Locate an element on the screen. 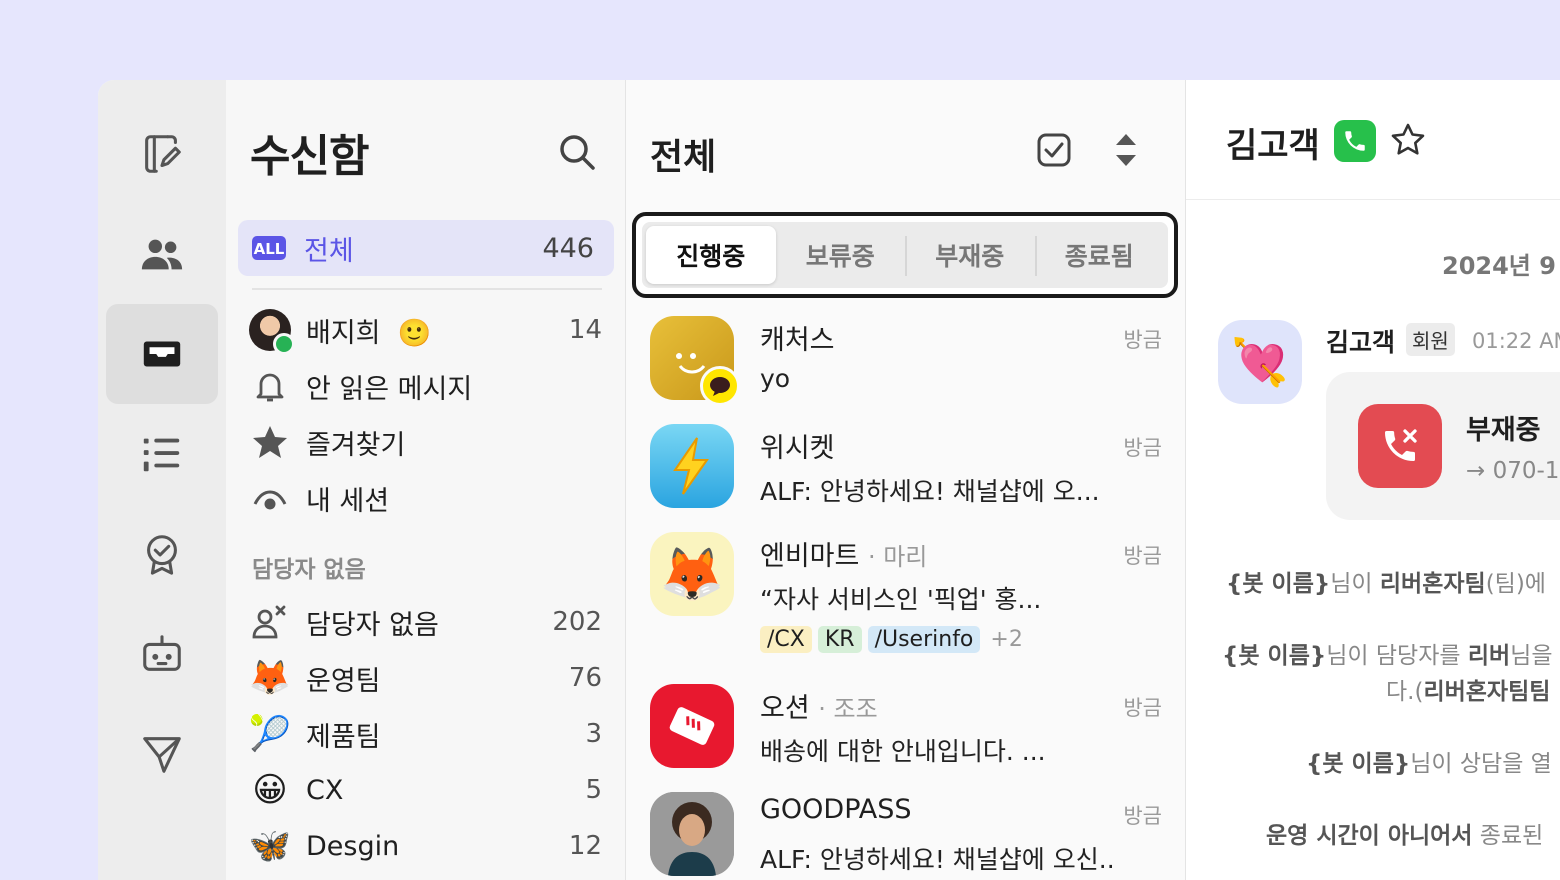 The image size is (1560, 880). sidebar-item-label: 내 세션 is located at coordinates (348, 501).